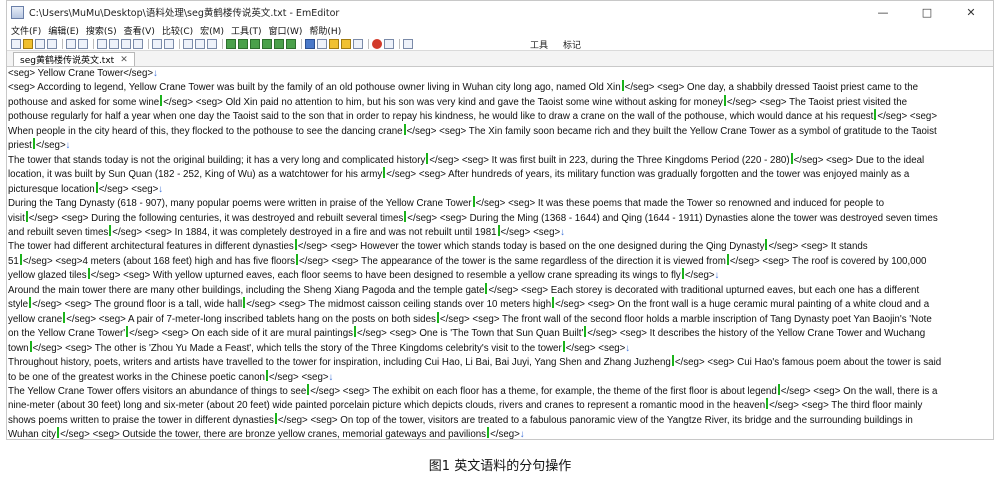 Image resolution: width=1000 pixels, height=486 pixels. I want to click on properties-icon, so click(358, 43).